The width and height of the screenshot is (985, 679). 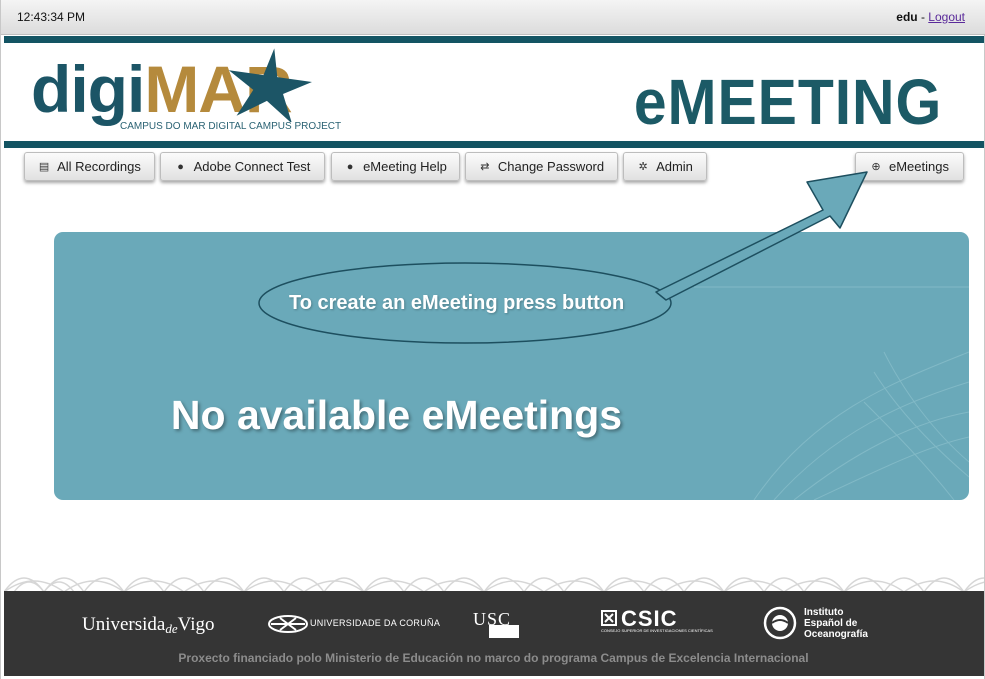 I want to click on ieo-line-2: Español de, so click(x=831, y=623).